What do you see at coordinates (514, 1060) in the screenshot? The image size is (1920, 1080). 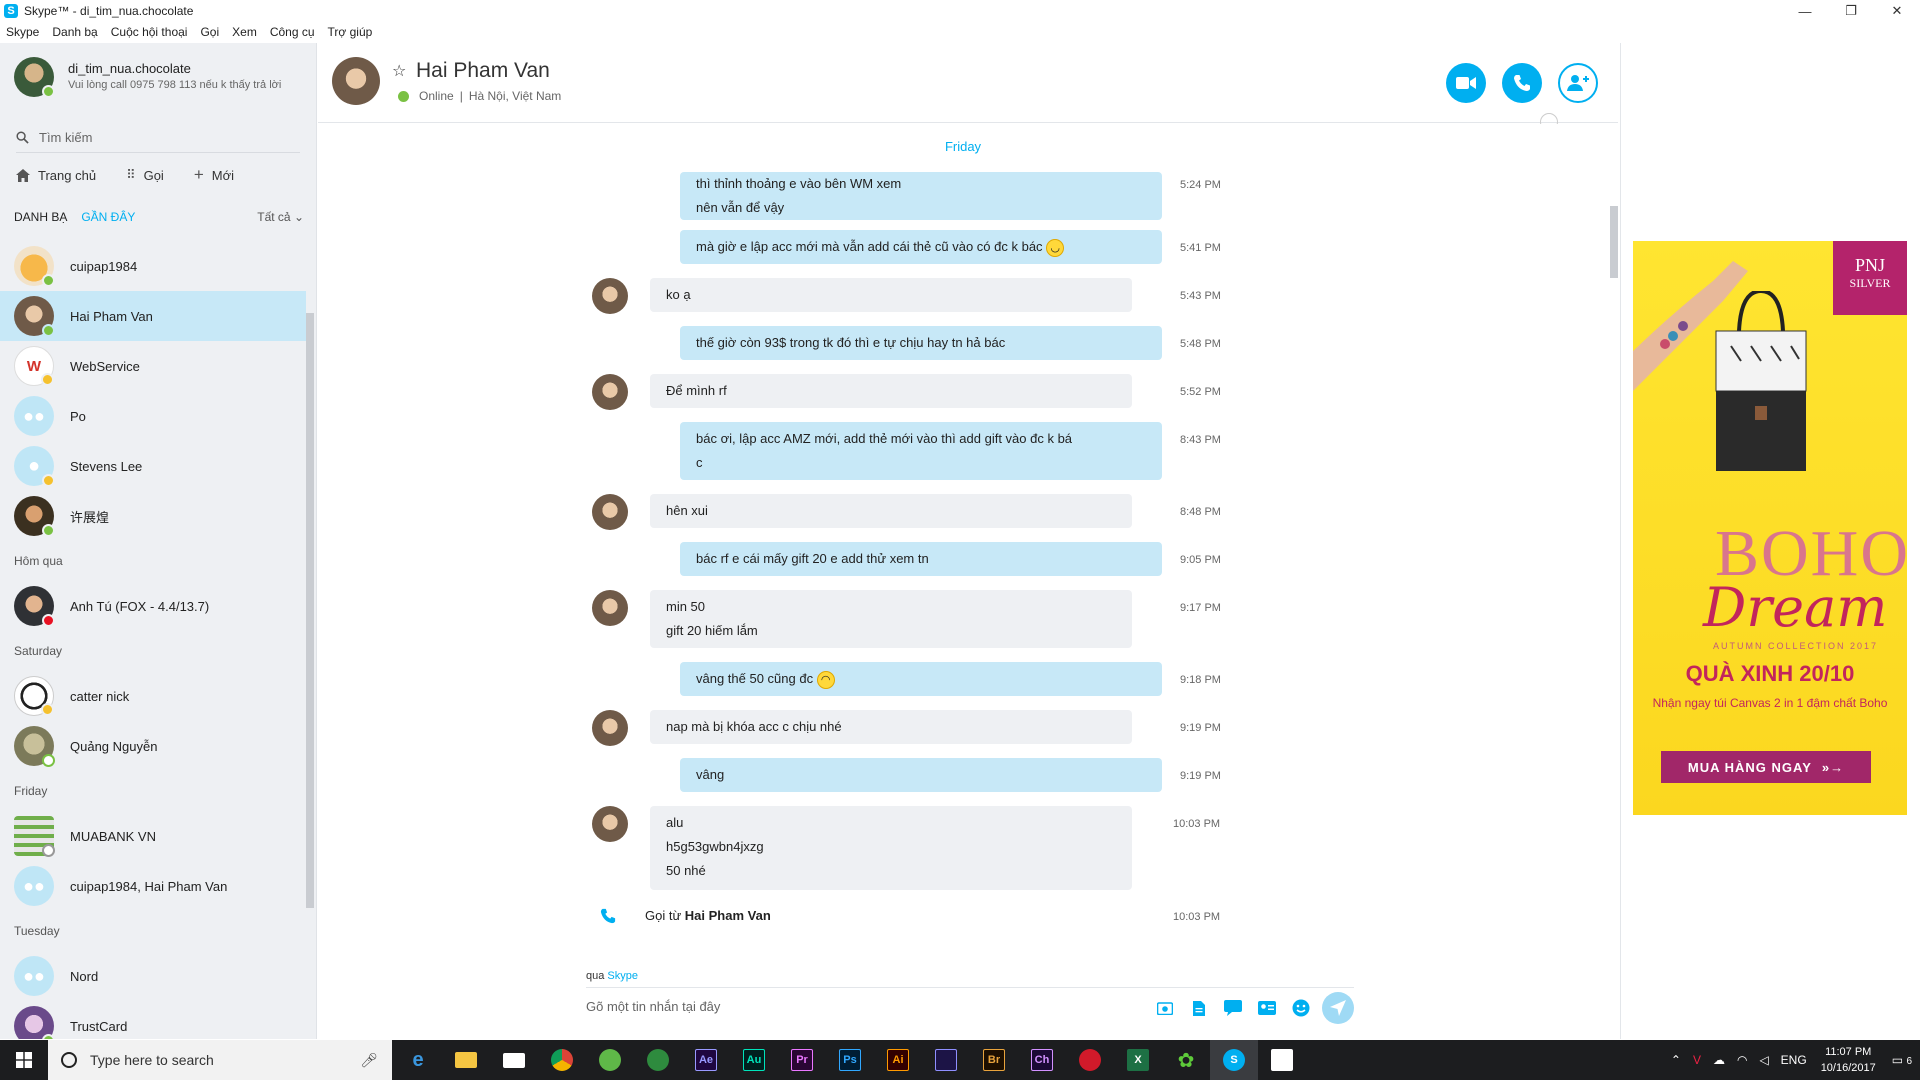 I see `mail-app-button` at bounding box center [514, 1060].